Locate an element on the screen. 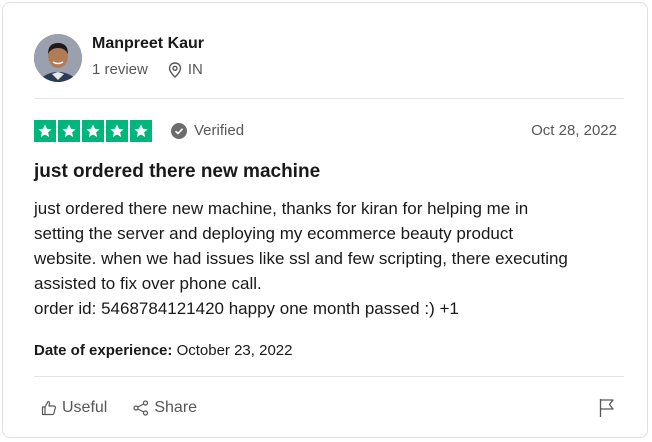 Image resolution: width=652 pixels, height=442 pixels. star-rating is located at coordinates (93, 131).